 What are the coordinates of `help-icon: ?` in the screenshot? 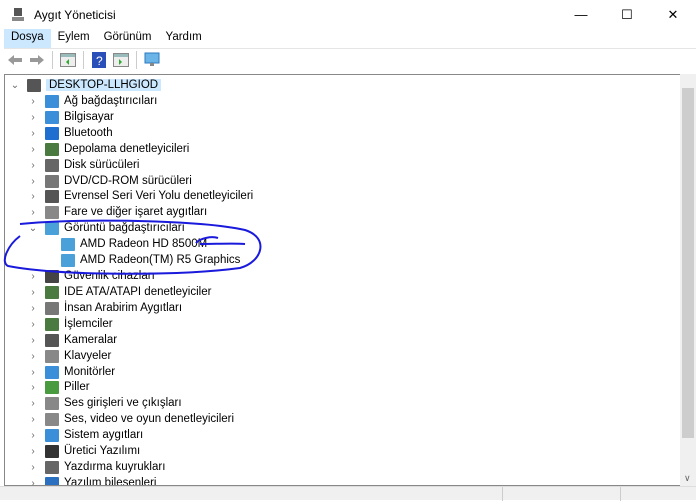 It's located at (99, 60).